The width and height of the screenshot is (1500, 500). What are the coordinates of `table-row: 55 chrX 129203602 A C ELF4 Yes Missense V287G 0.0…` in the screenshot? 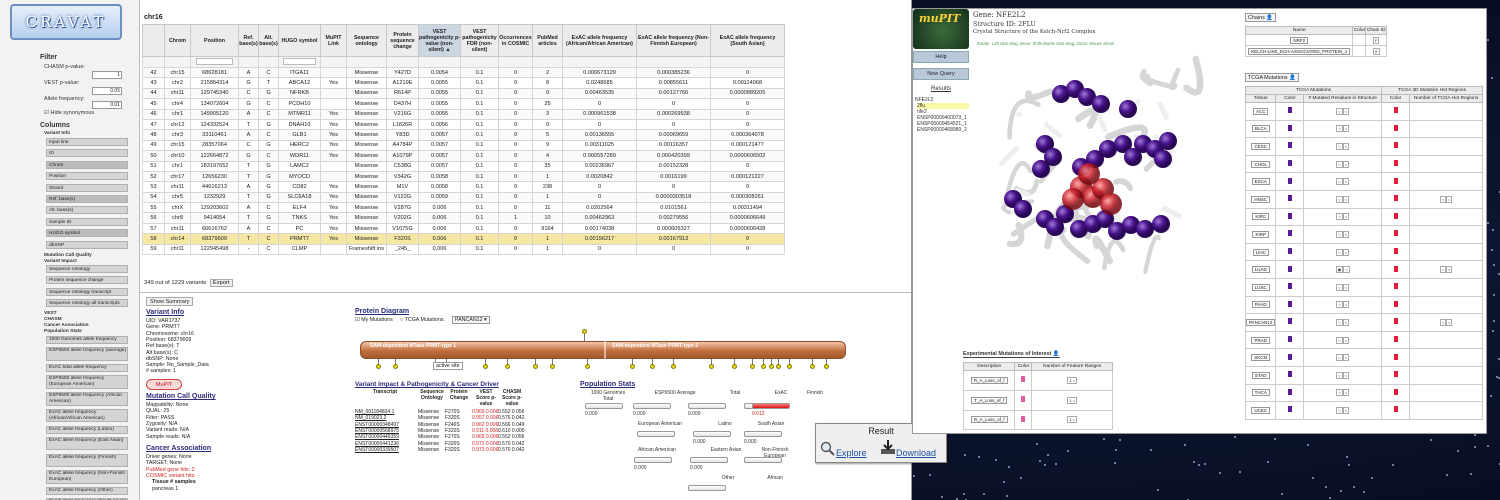 It's located at (463, 208).